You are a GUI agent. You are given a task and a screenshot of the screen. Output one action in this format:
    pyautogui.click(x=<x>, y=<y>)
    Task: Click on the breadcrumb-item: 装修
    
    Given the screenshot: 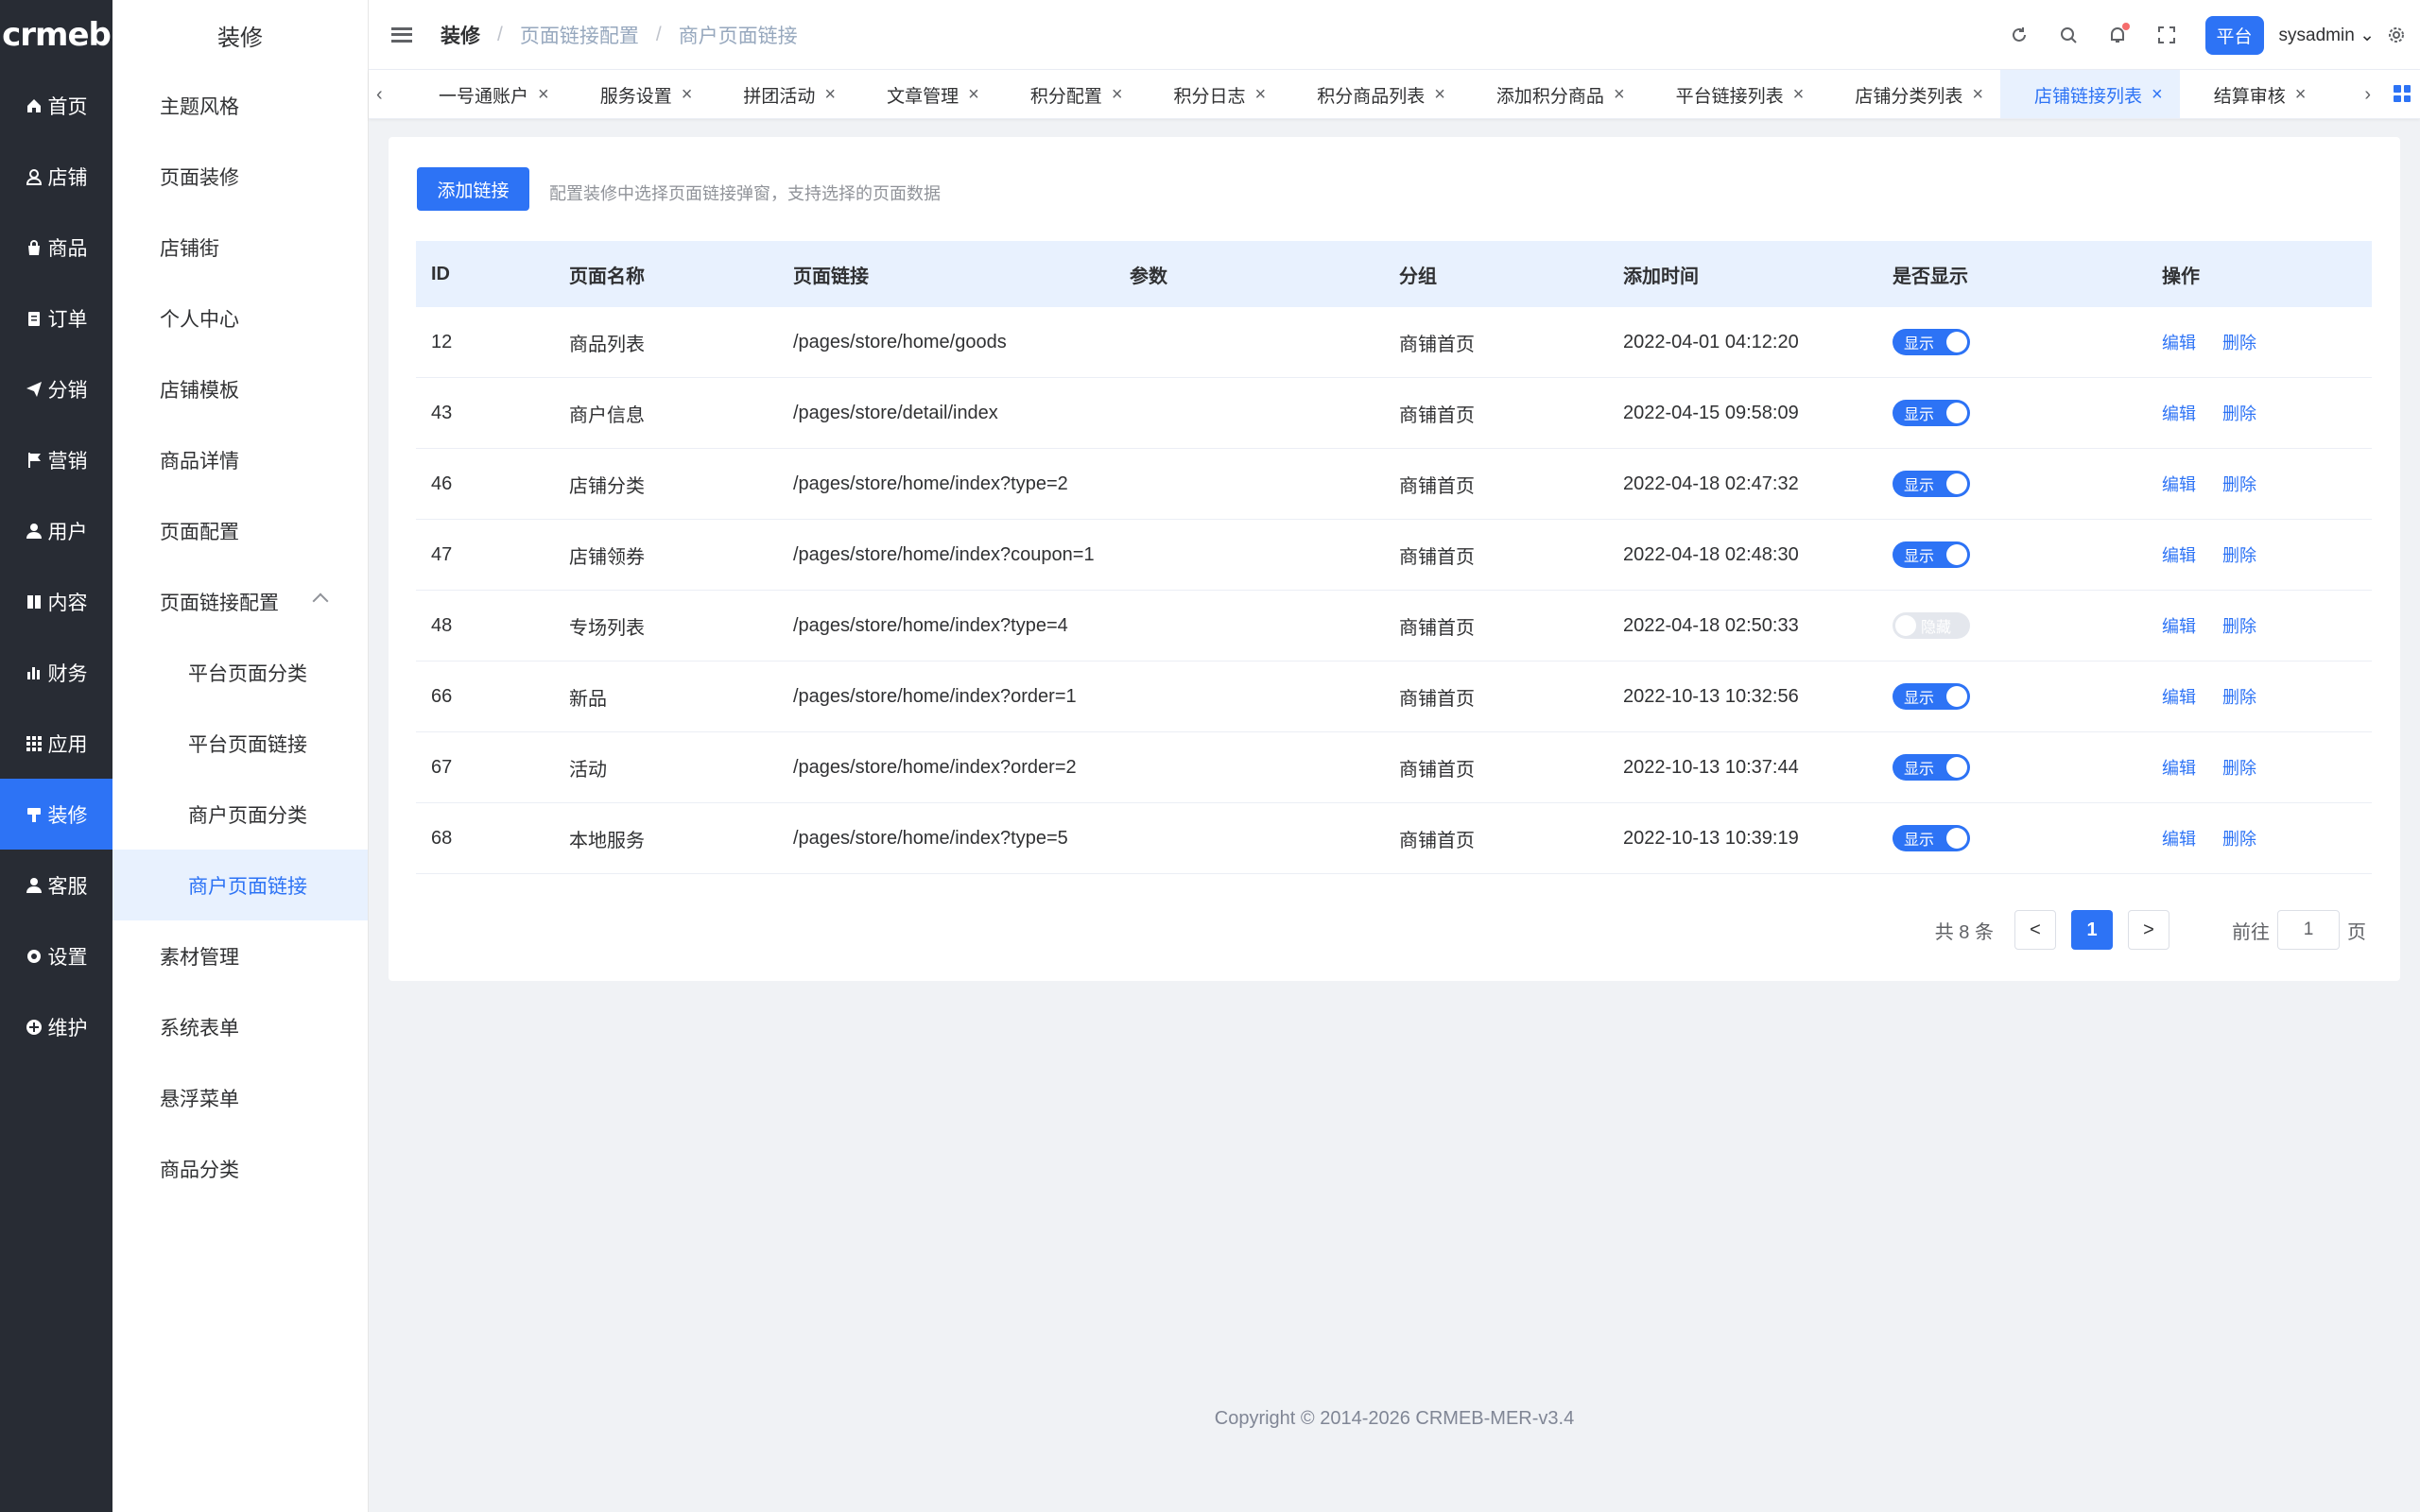 What is the action you would take?
    pyautogui.click(x=460, y=35)
    